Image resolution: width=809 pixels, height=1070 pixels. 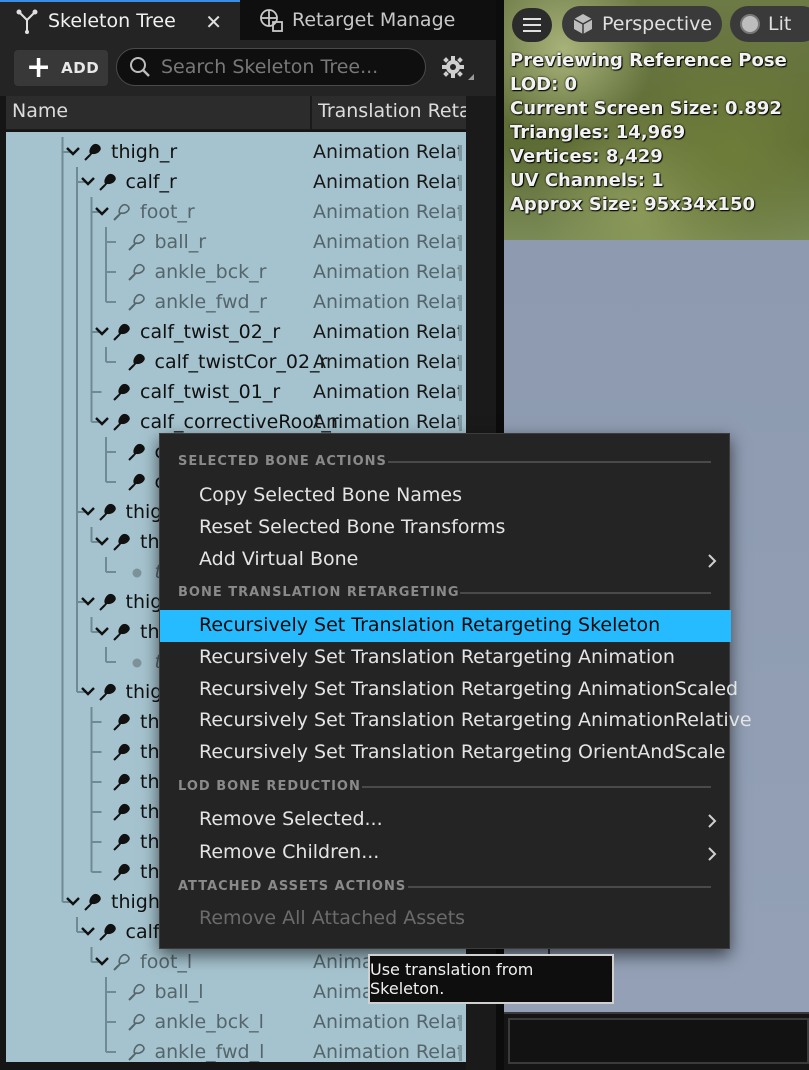 I want to click on menu-section-lod-bone-reduction: LOD BONE REDUCTION, so click(x=269, y=786).